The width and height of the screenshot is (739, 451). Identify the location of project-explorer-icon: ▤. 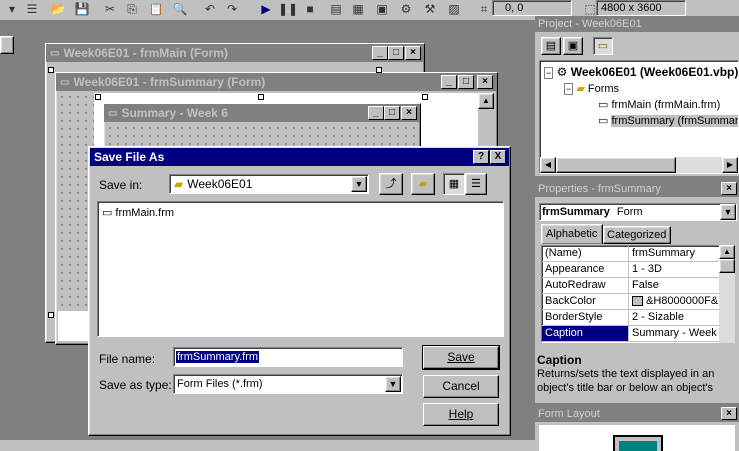
(336, 9).